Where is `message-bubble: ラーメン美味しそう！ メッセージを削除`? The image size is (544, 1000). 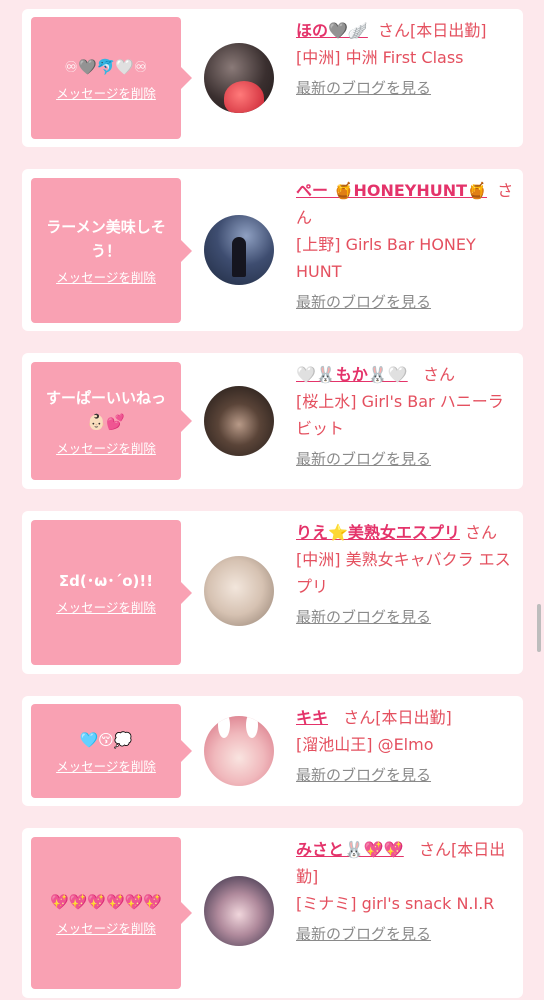 message-bubble: ラーメン美味しそう！ メッセージを削除 is located at coordinates (111, 250).